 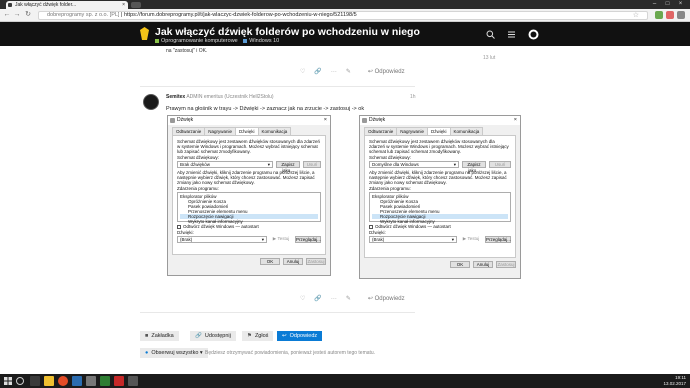 I want to click on window-controls: – □ ×, so click(x=667, y=4).